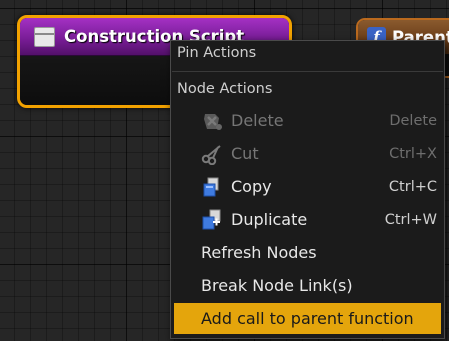 The image size is (449, 341). Describe the element at coordinates (257, 120) in the screenshot. I see `menu-item-label: Delete` at that location.